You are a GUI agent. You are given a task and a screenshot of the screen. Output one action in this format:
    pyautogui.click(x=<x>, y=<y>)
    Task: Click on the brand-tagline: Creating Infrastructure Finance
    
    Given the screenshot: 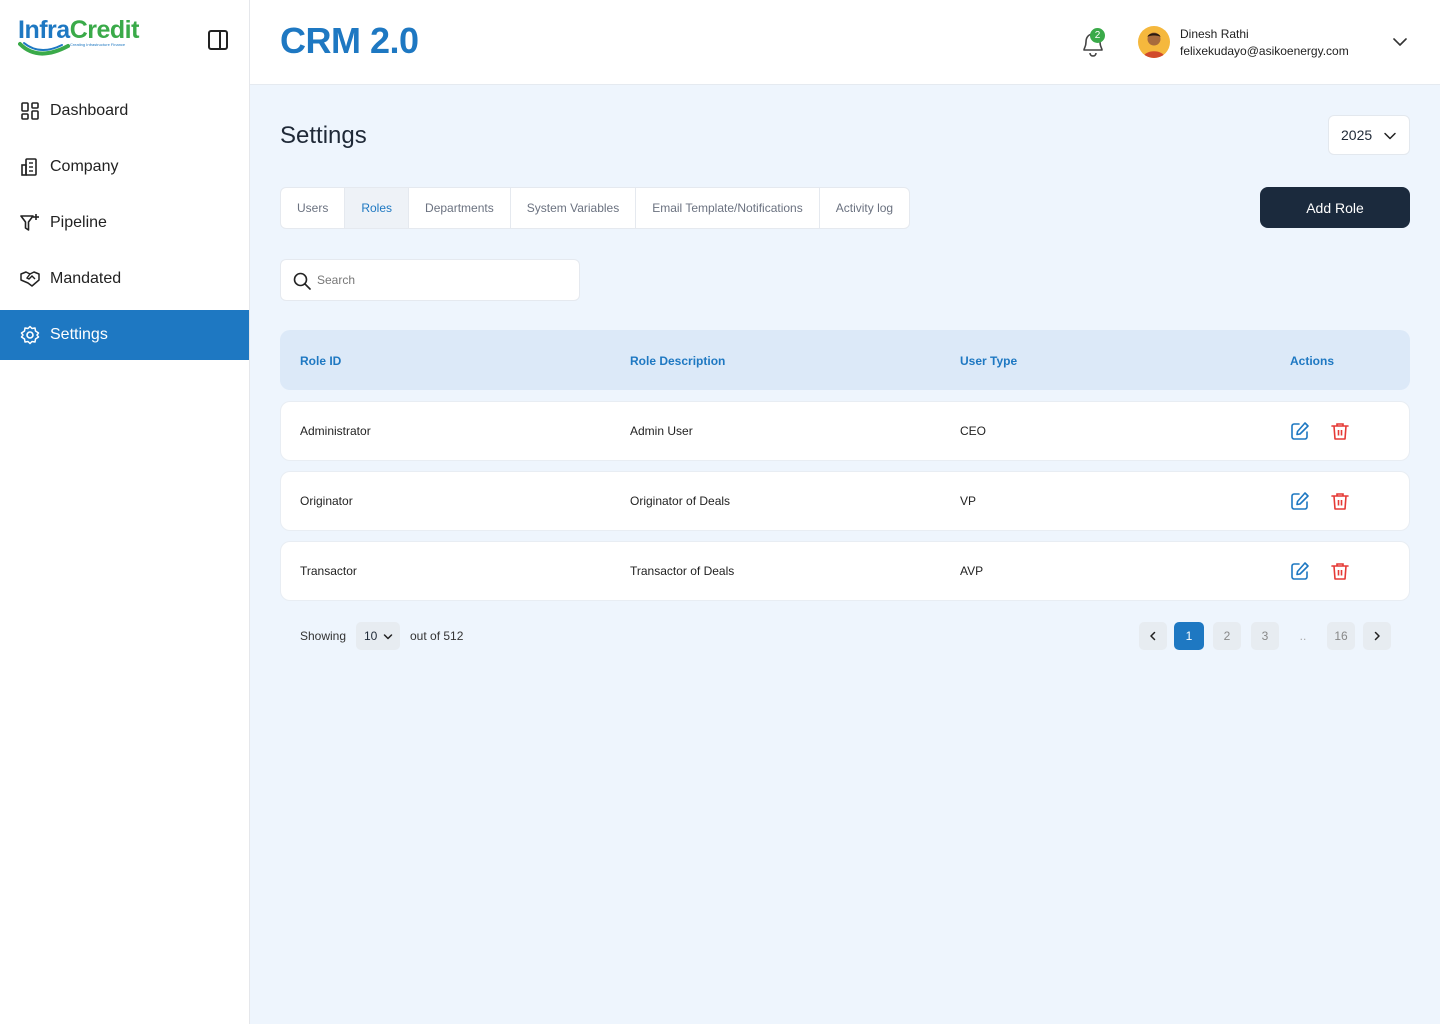 What is the action you would take?
    pyautogui.click(x=98, y=44)
    